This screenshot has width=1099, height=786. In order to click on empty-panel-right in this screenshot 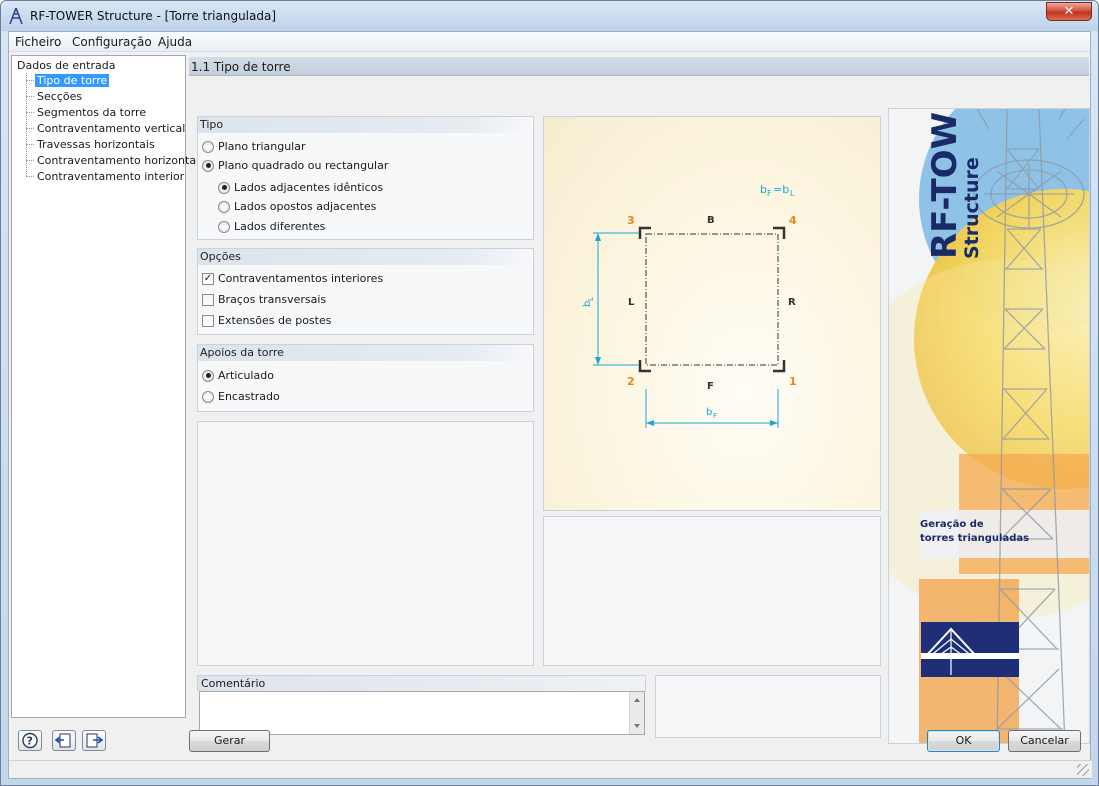, I will do `click(712, 591)`.